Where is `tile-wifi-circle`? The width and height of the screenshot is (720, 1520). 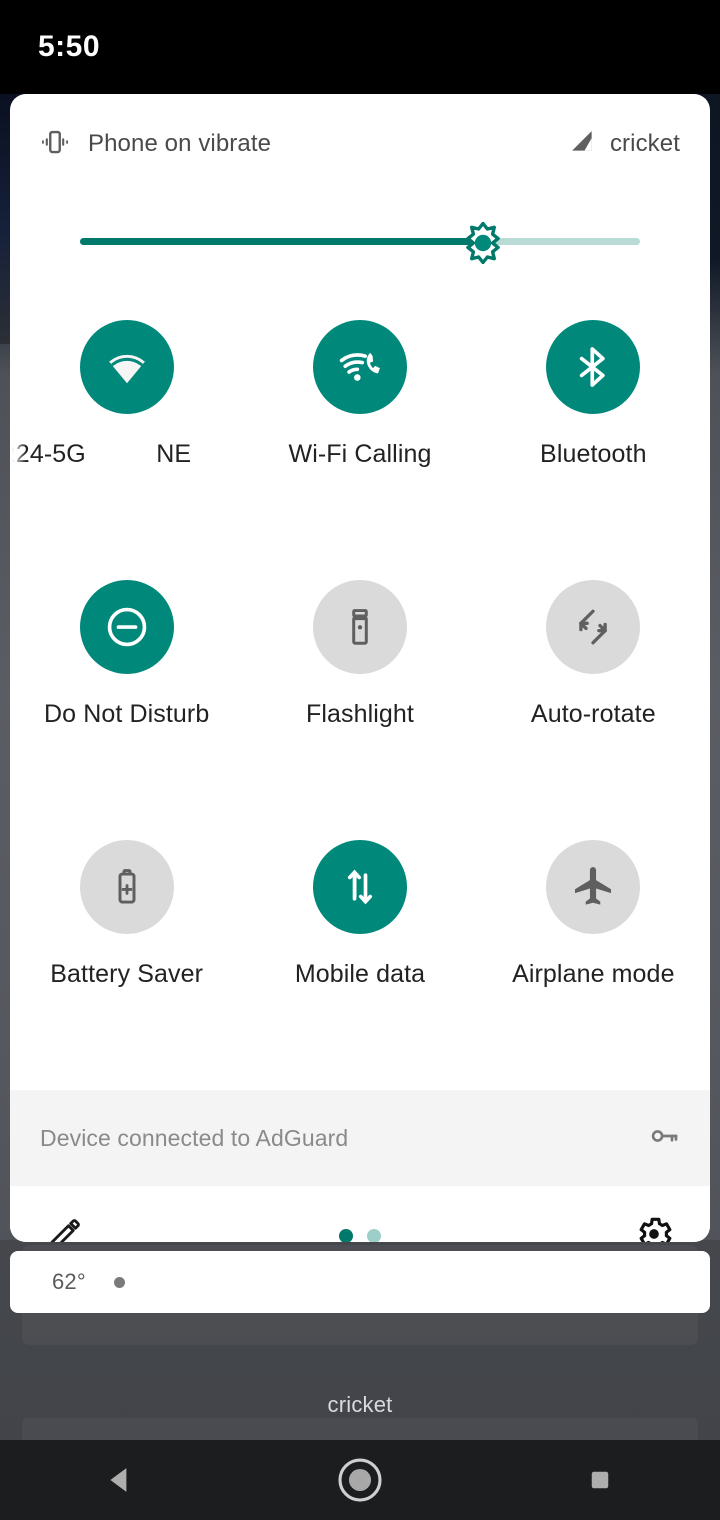
tile-wifi-circle is located at coordinates (126, 367).